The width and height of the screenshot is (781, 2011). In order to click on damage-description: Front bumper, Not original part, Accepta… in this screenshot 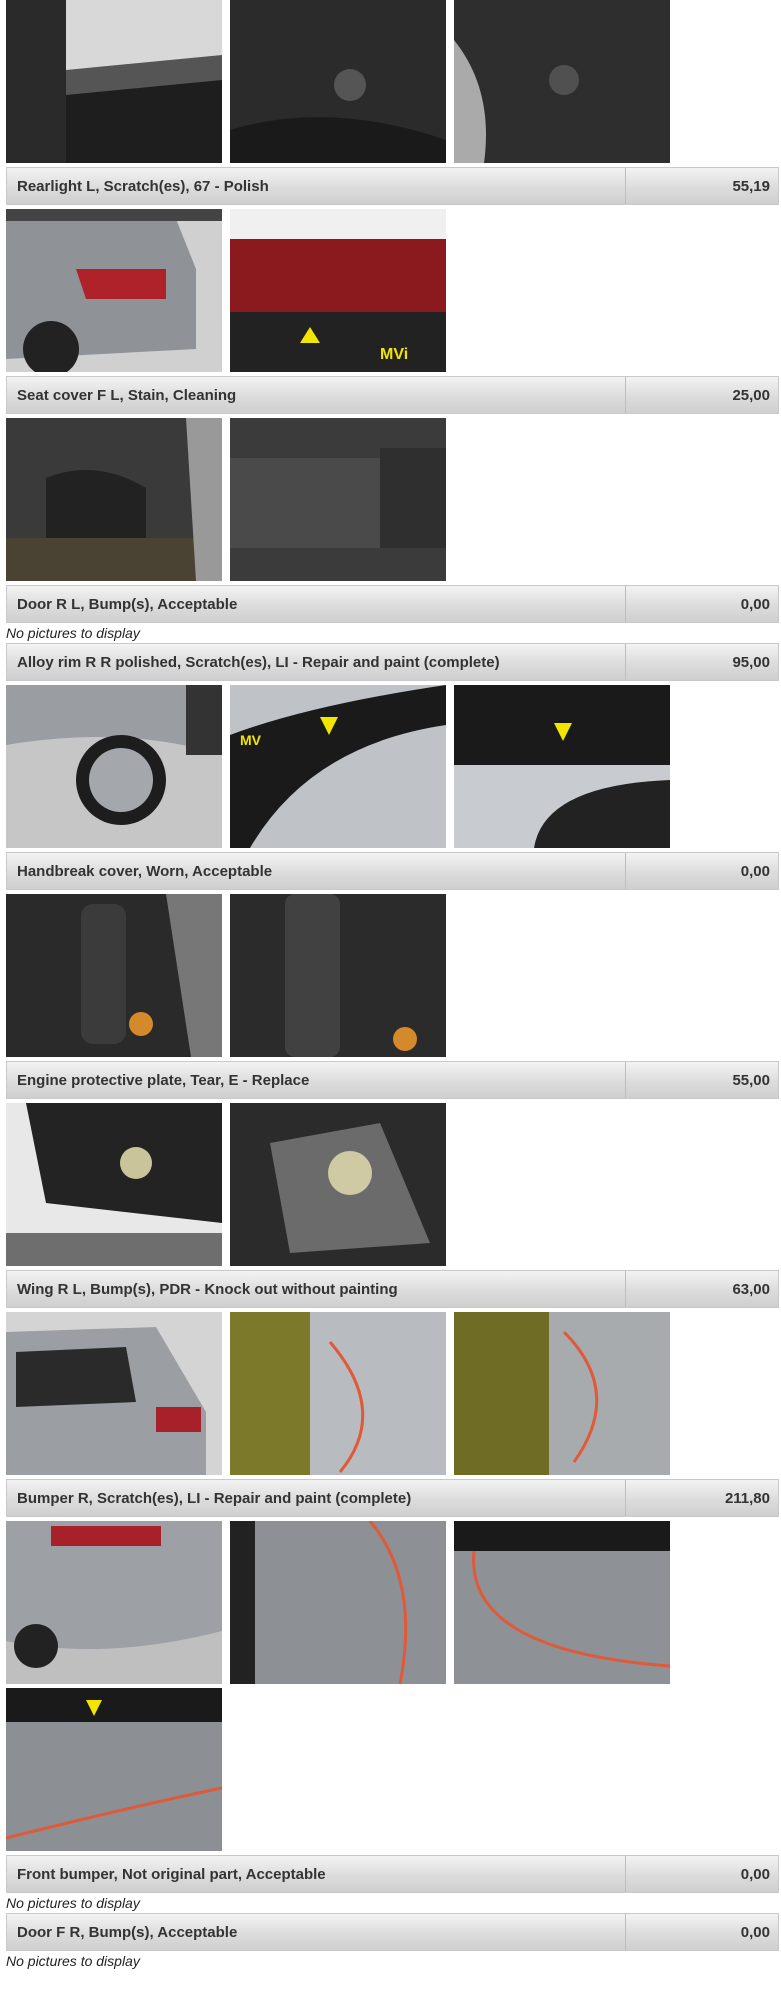, I will do `click(316, 1874)`.